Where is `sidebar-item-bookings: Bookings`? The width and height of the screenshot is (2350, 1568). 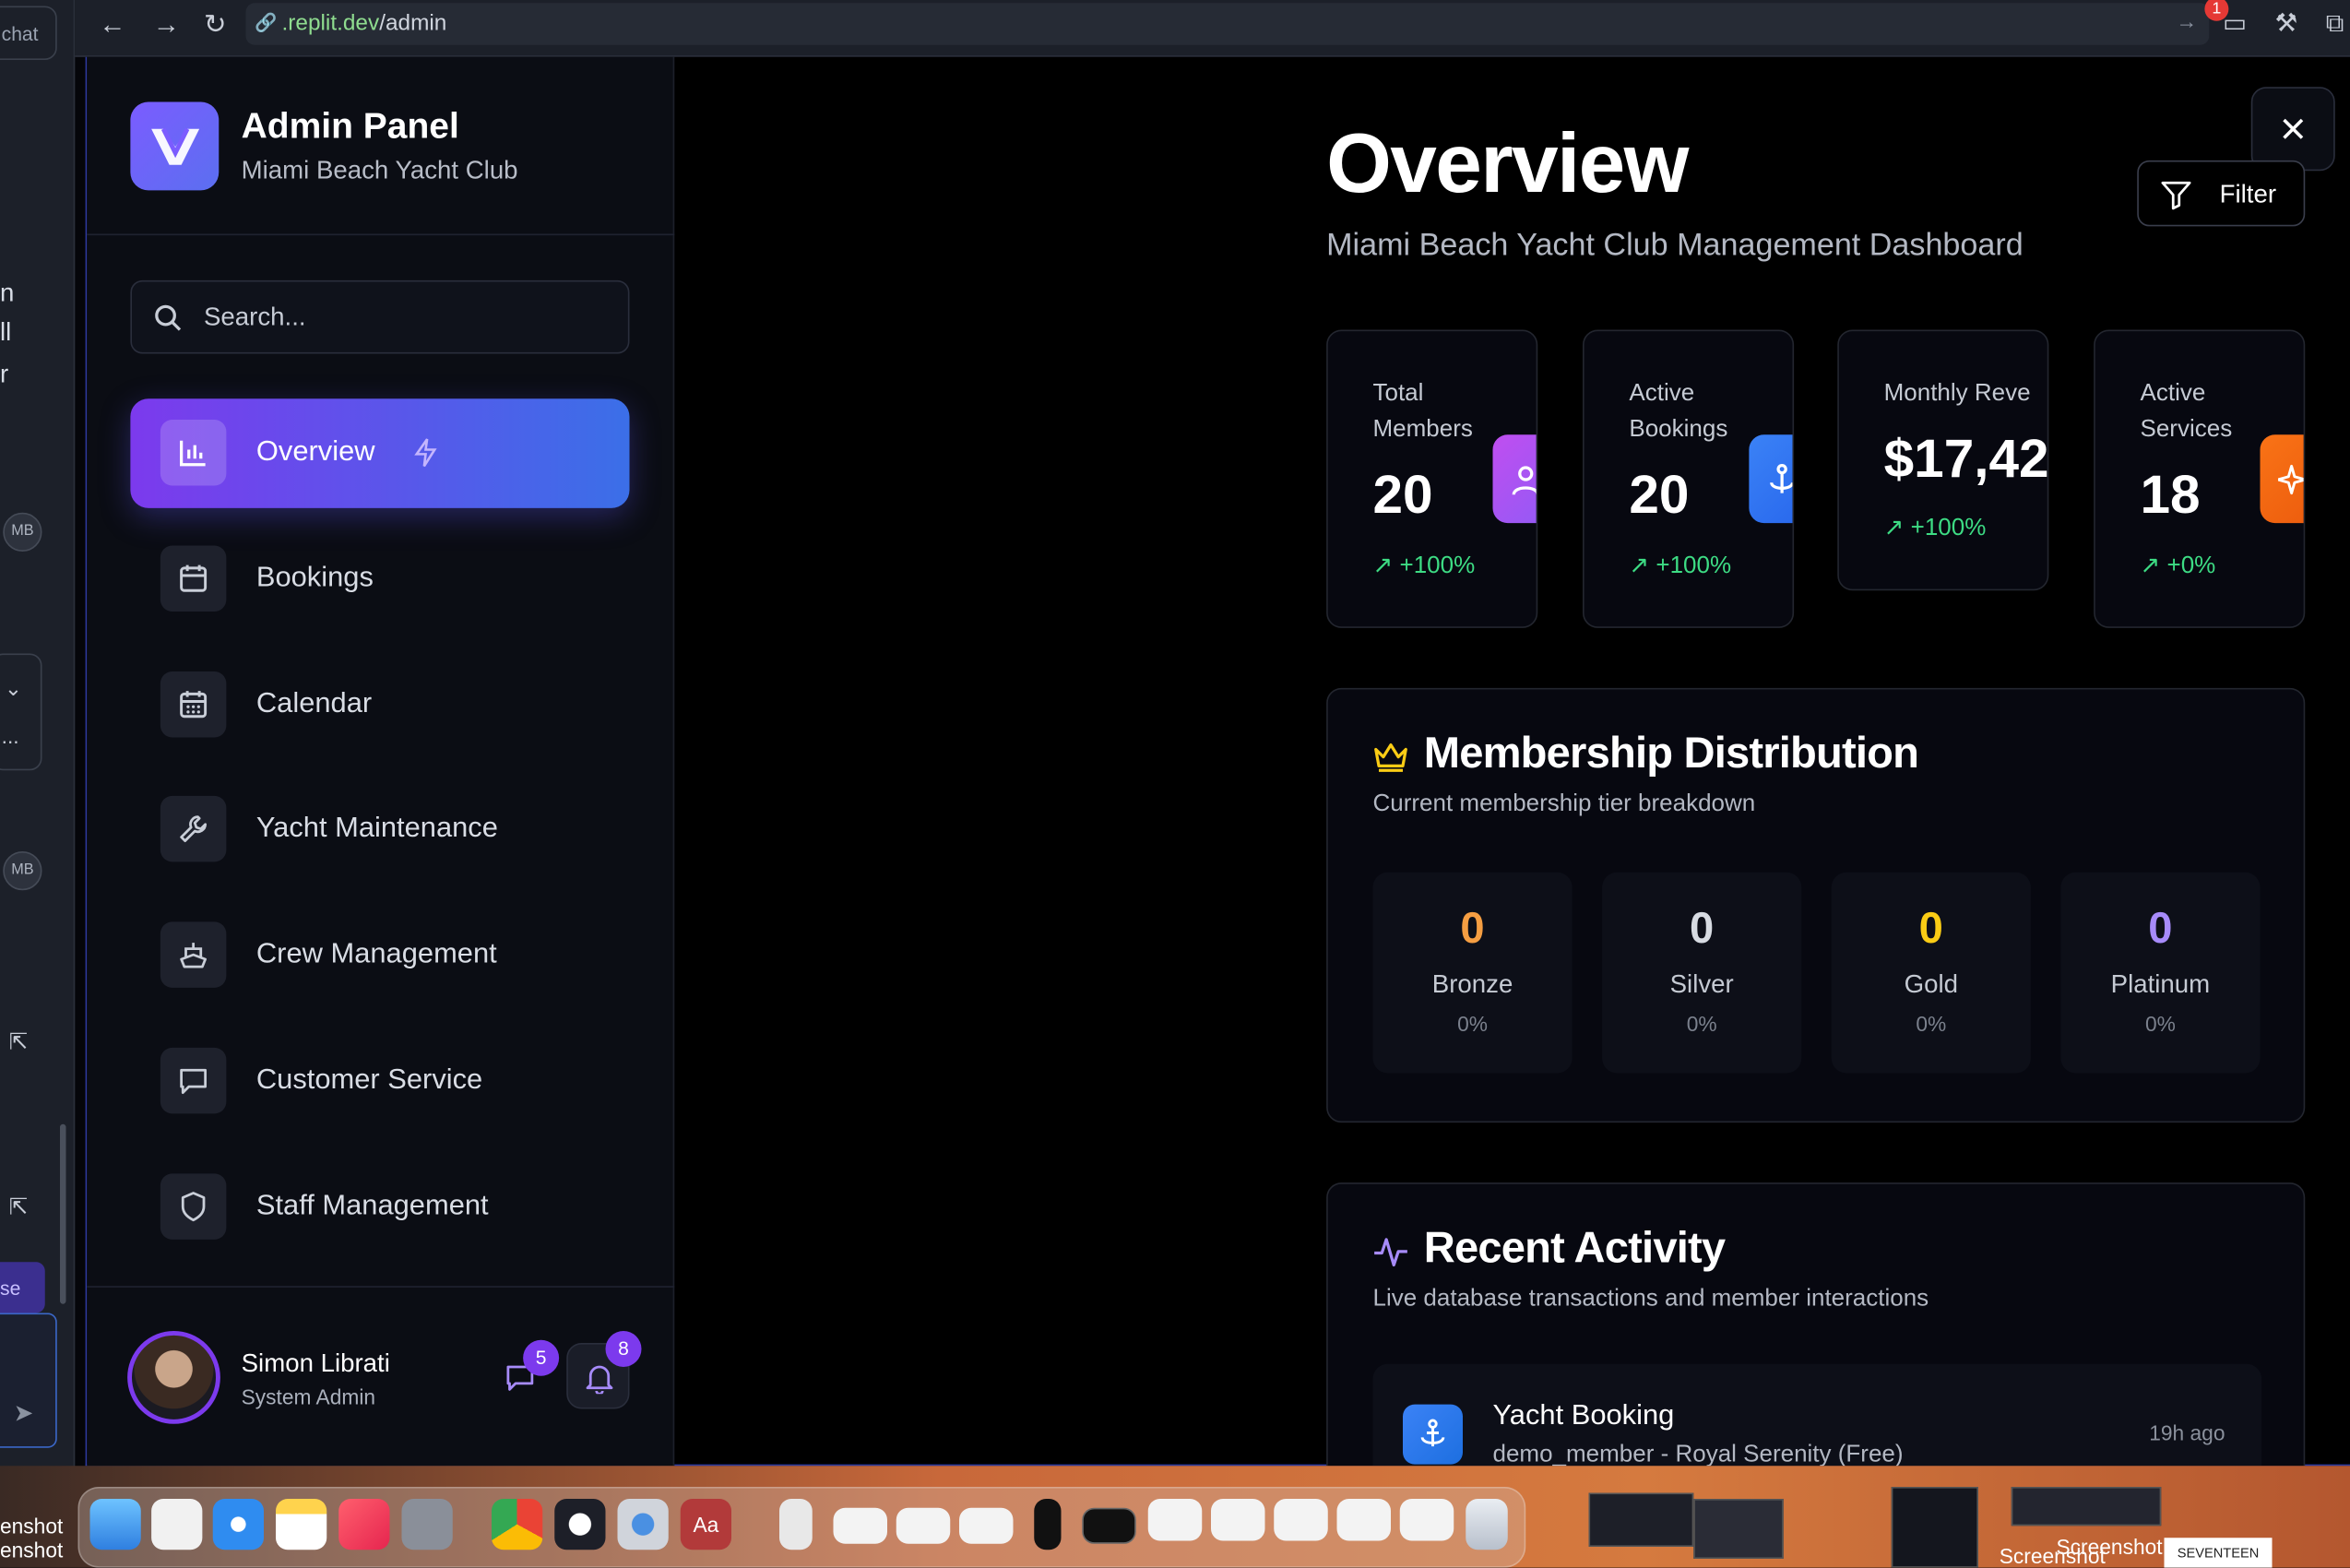 sidebar-item-bookings: Bookings is located at coordinates (379, 580).